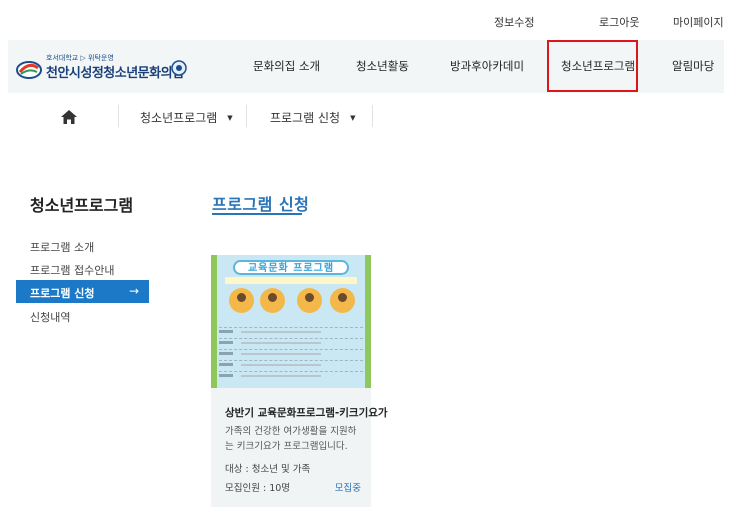  What do you see at coordinates (693, 66) in the screenshot?
I see `nav-notice-board: 알림마당` at bounding box center [693, 66].